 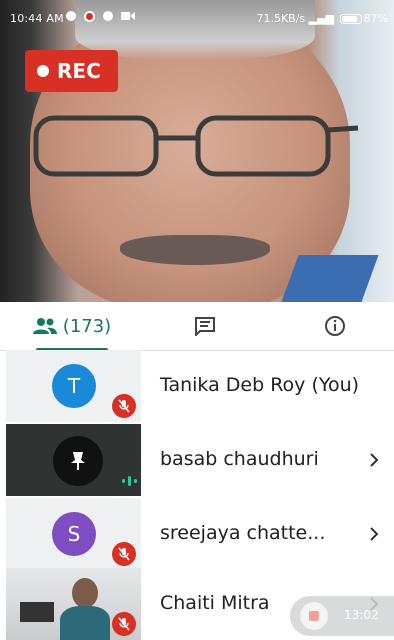 I want to click on avatar: T, so click(x=74, y=386).